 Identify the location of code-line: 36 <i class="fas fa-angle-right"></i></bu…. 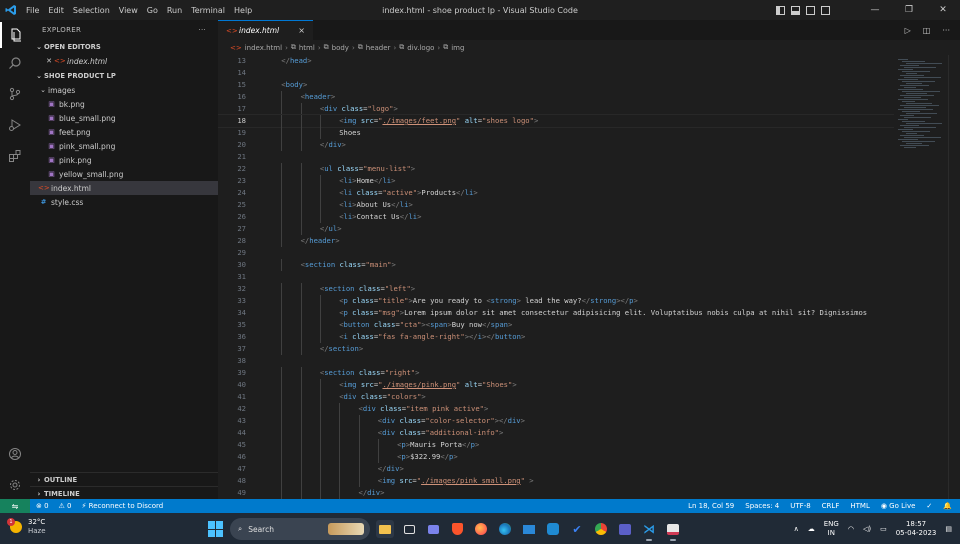
(556, 337).